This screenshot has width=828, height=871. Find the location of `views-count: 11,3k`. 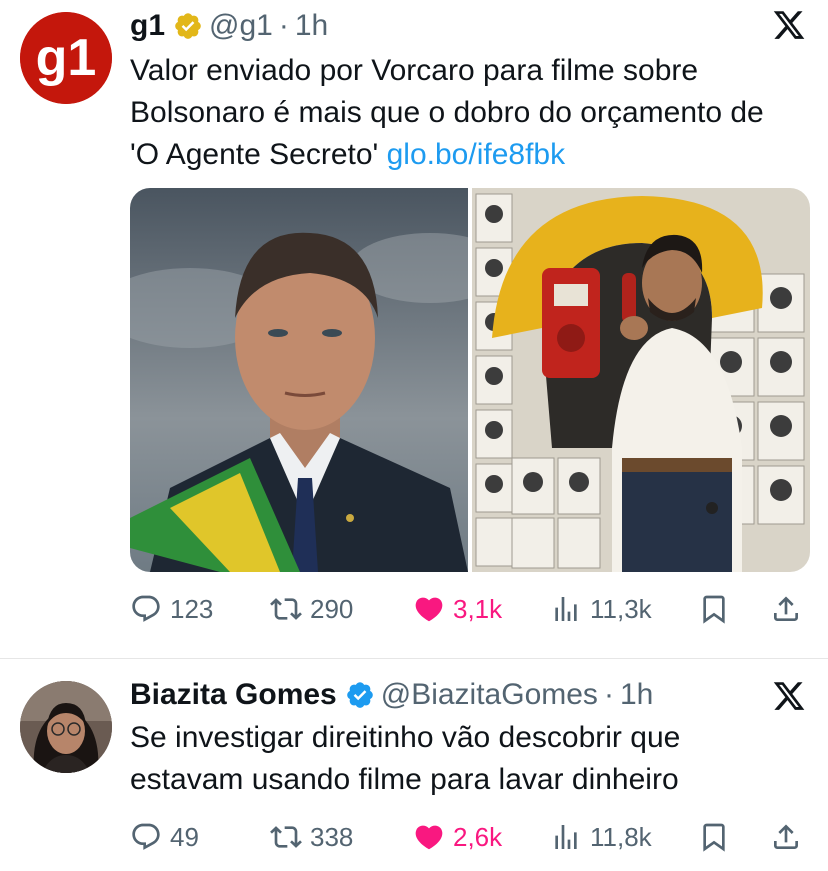

views-count: 11,3k is located at coordinates (621, 608).